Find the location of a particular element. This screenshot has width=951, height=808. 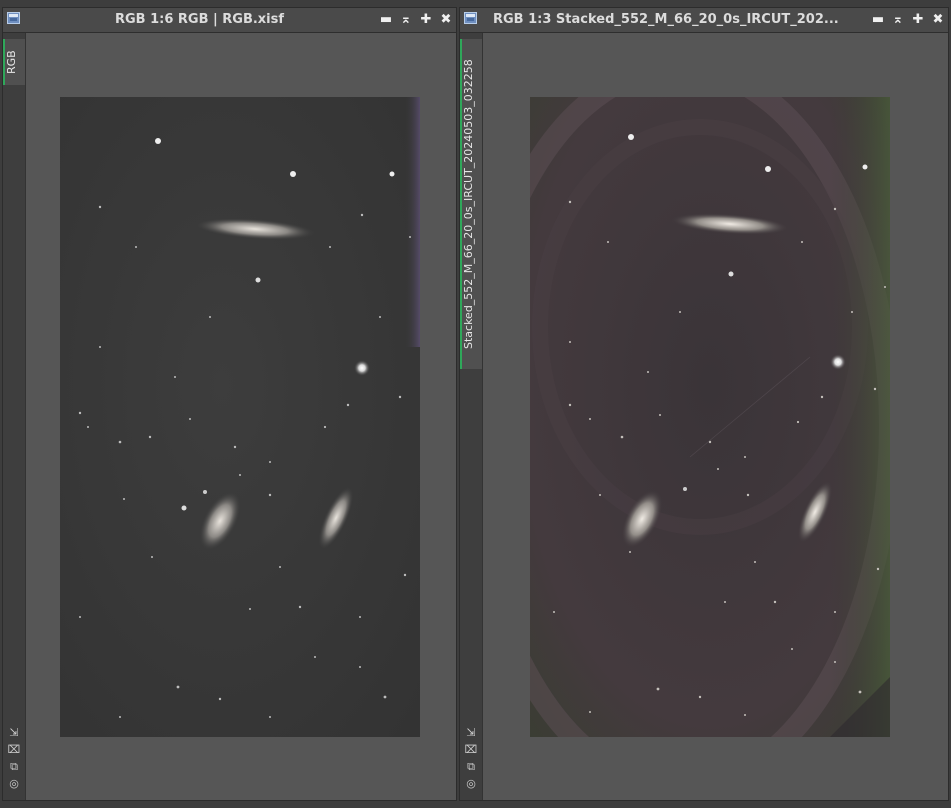

window-titlebar: RGB 1:6 RGB | RGB.xisf ▬ ⌅ ✚ ✖ is located at coordinates (229, 20).